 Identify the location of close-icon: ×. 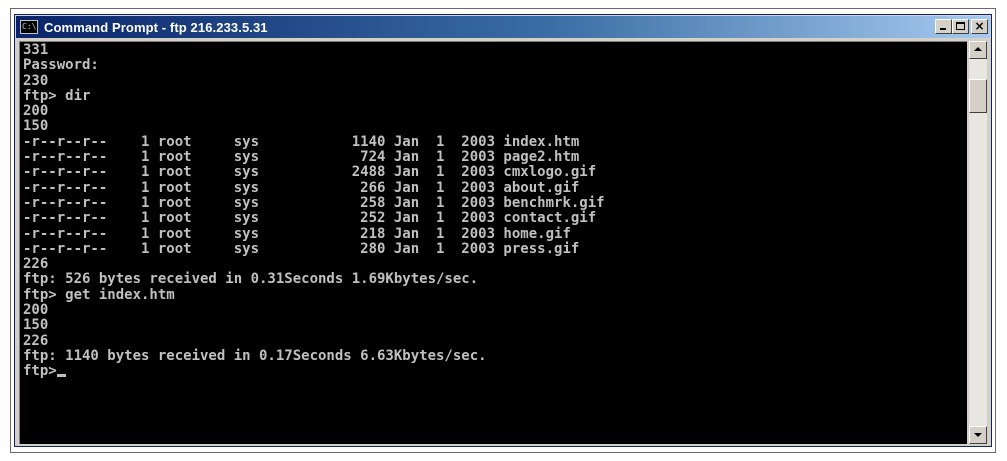
(979, 26).